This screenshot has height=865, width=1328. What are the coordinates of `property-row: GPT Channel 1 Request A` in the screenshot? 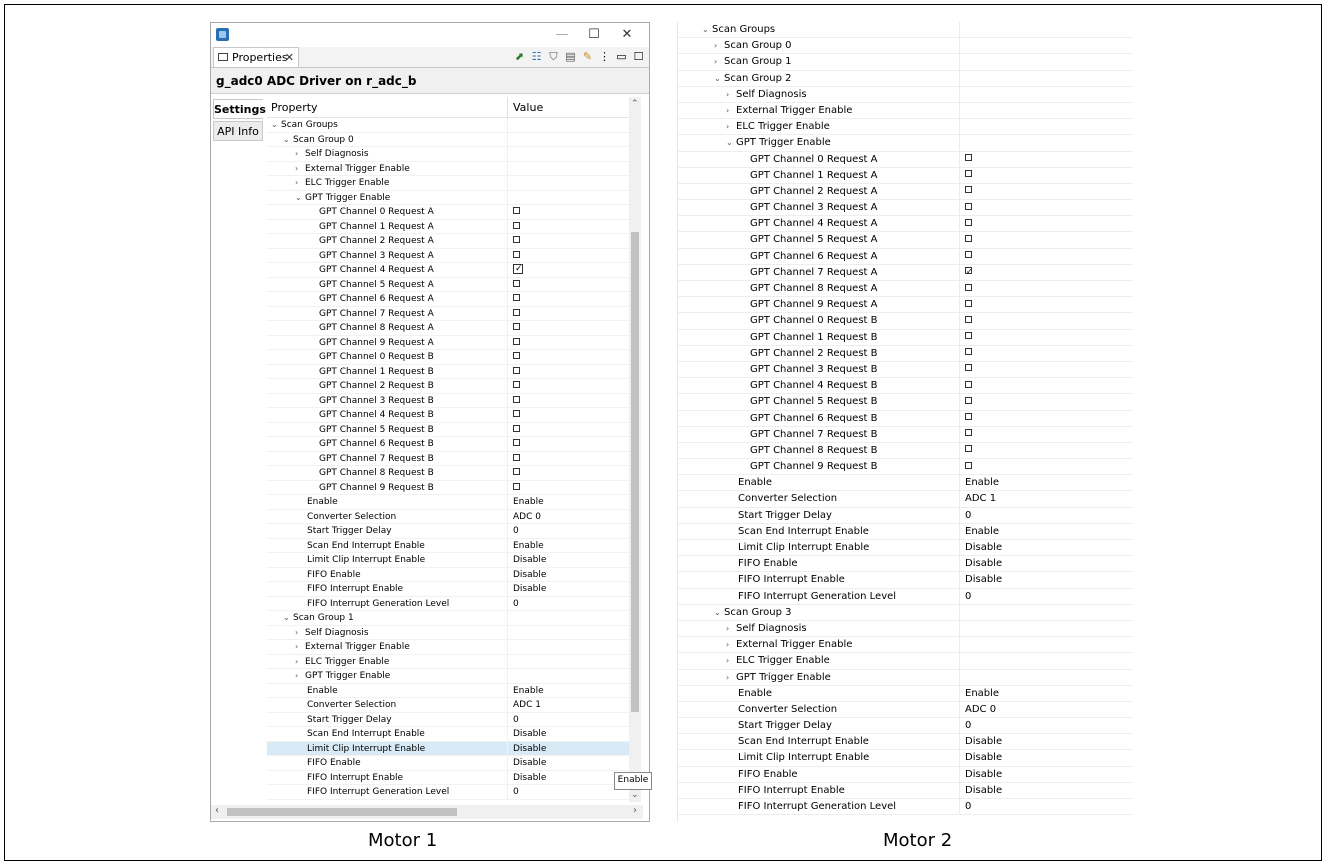 It's located at (905, 175).